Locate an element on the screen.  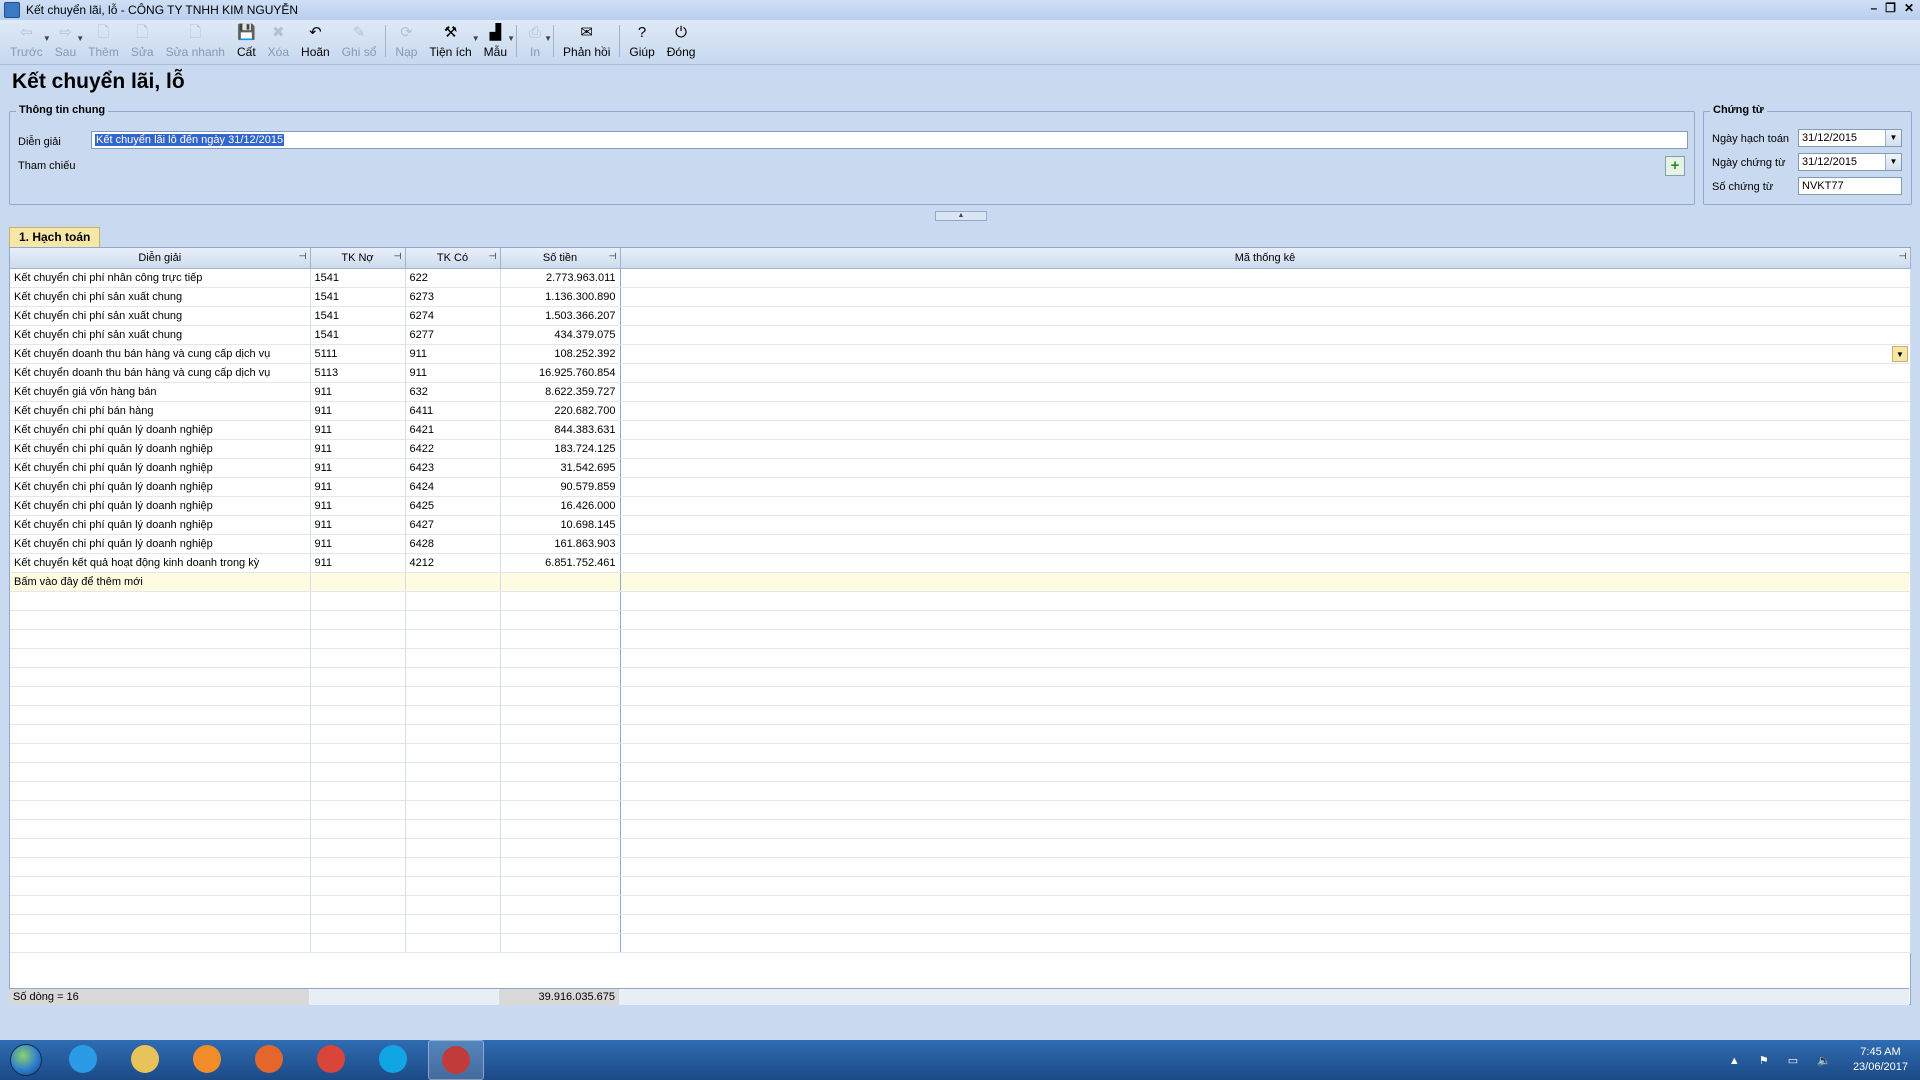
credit-account-cell: 622 is located at coordinates (453, 278).